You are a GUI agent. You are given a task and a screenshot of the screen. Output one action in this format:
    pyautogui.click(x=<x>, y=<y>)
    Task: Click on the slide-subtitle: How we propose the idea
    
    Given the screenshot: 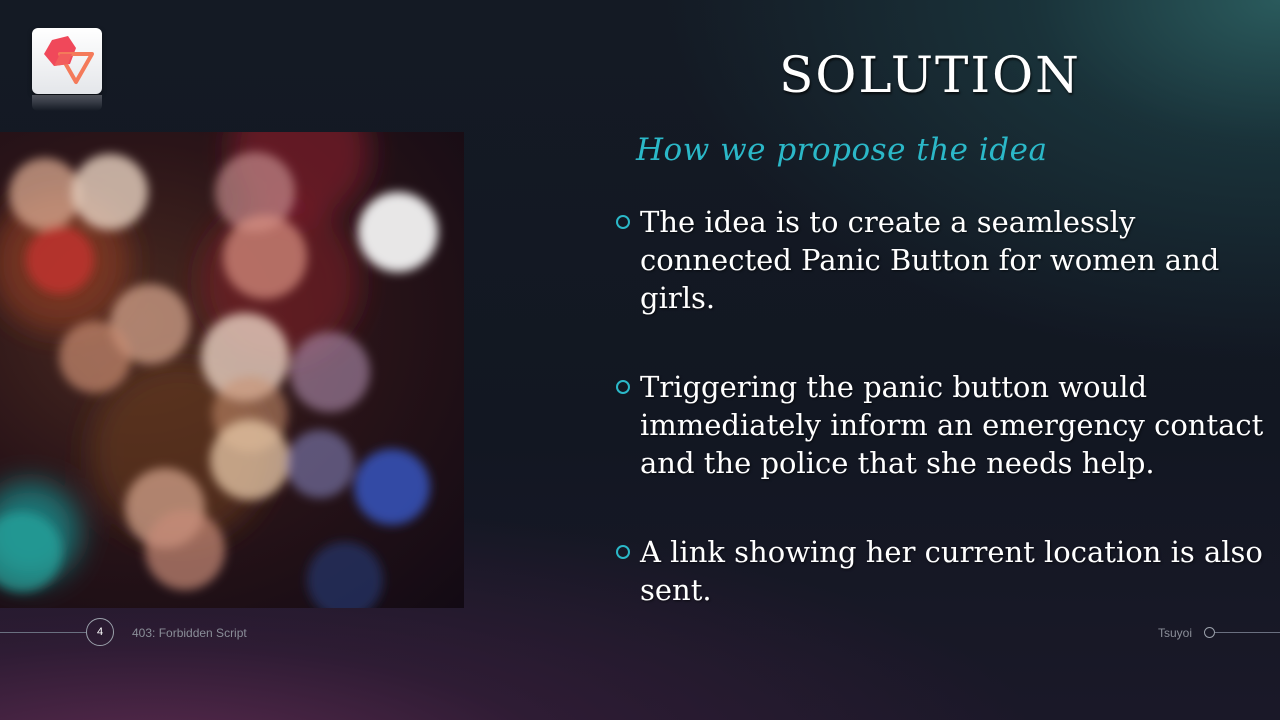 What is the action you would take?
    pyautogui.click(x=842, y=150)
    